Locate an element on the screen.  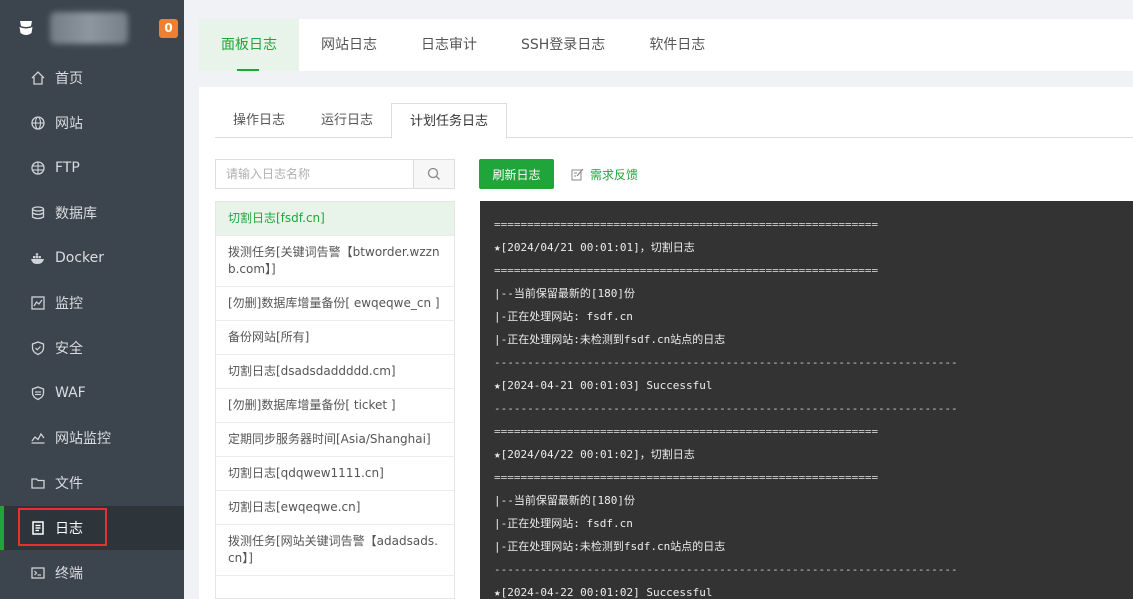
site-monitor-icon is located at coordinates (38, 438).